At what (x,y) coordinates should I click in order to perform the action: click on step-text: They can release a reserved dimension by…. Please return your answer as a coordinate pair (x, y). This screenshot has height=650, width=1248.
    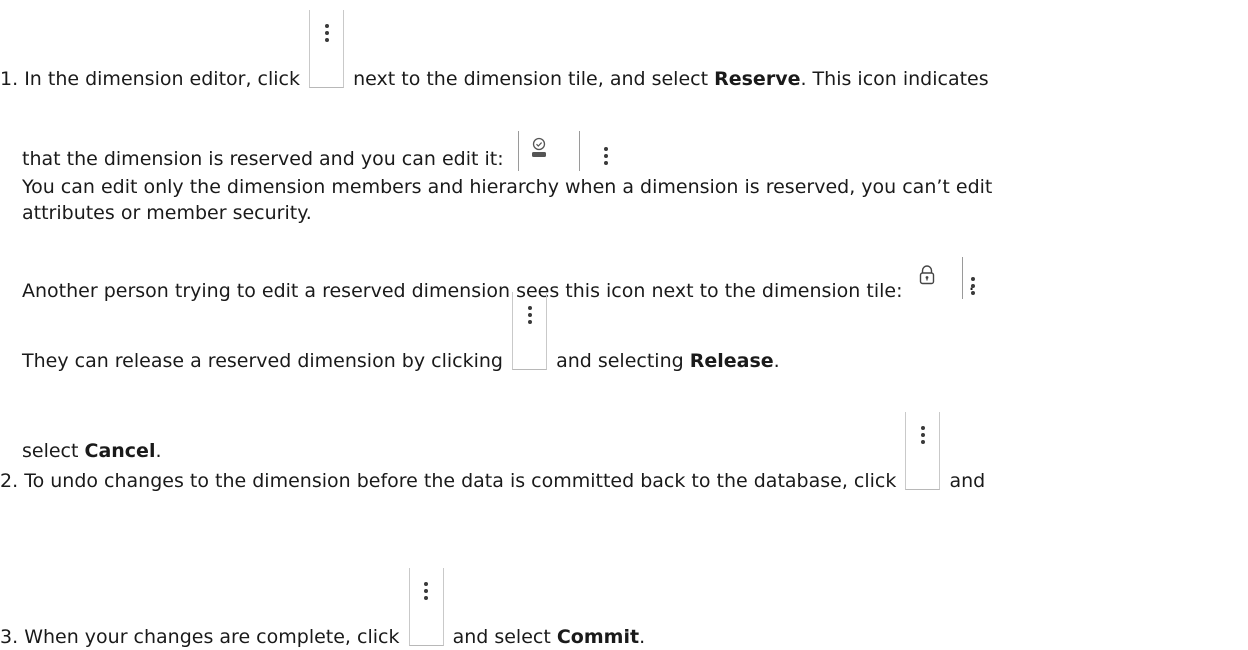
    Looking at the image, I should click on (262, 361).